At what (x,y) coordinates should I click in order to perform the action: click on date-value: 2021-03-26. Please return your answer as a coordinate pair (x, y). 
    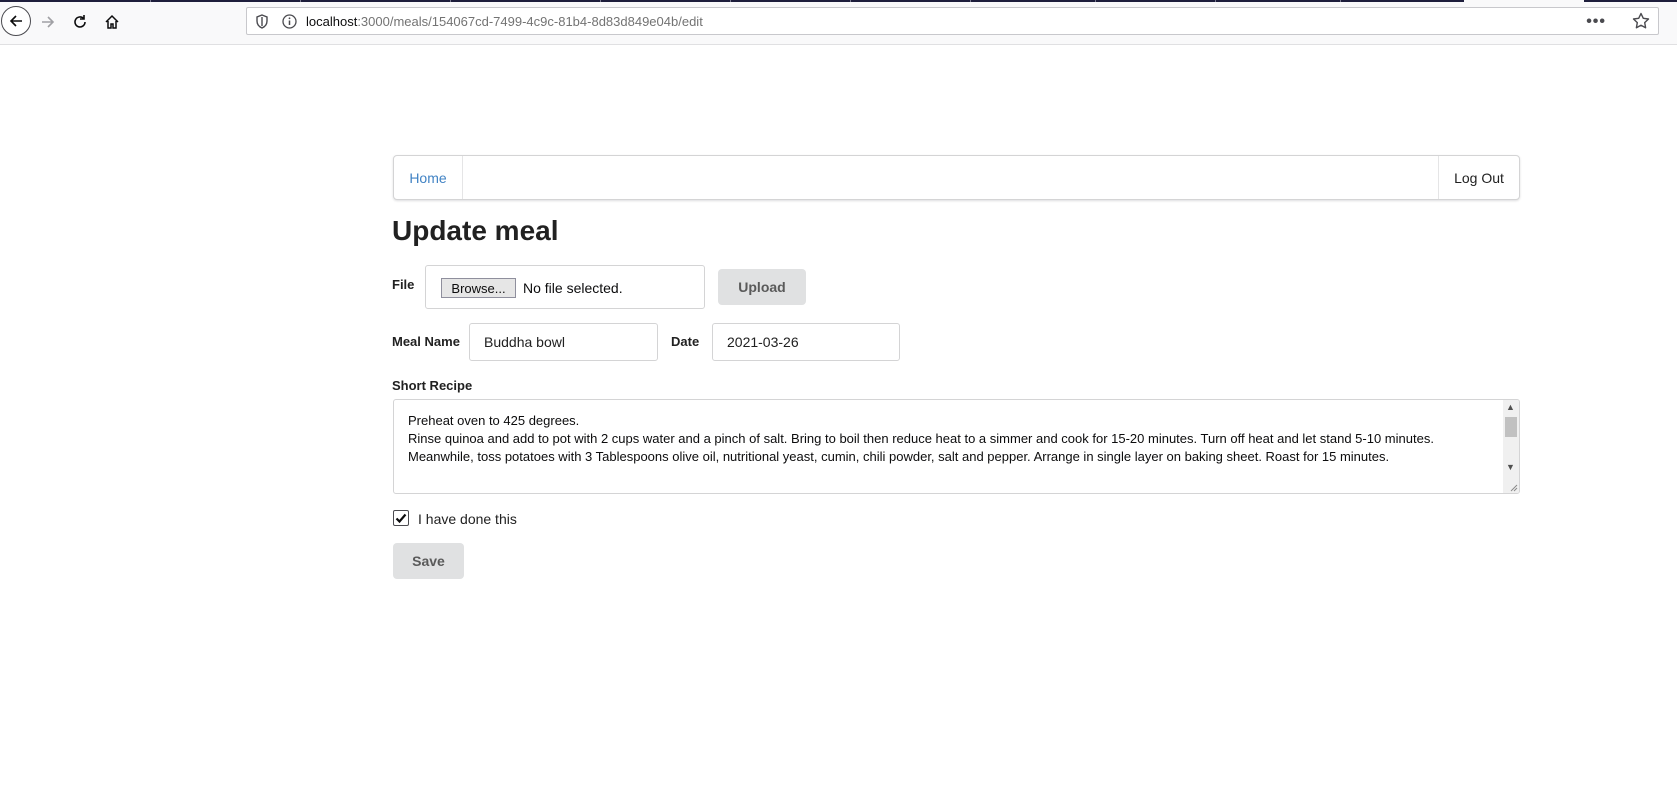
    Looking at the image, I should click on (763, 342).